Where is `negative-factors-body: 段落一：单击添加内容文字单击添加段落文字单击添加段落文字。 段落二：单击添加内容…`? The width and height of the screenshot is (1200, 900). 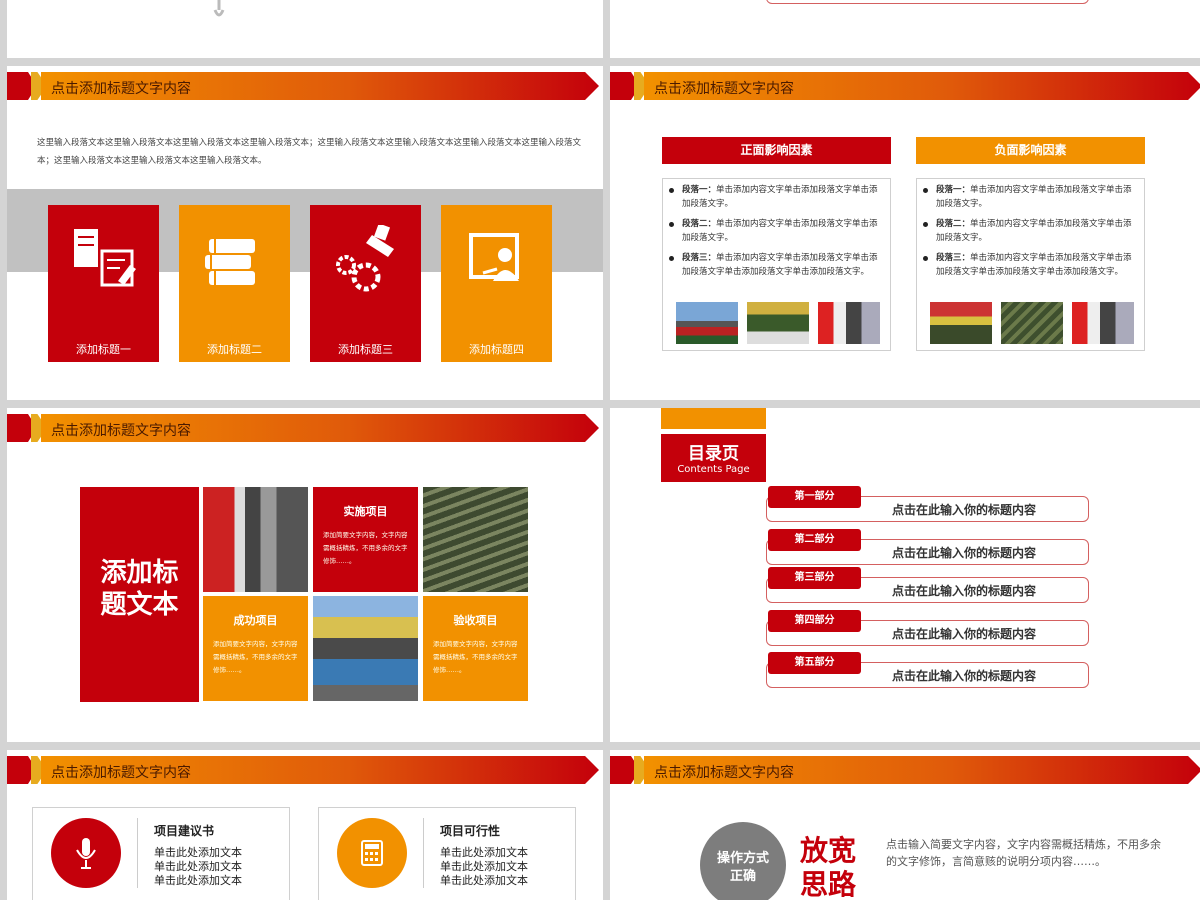 negative-factors-body: 段落一：单击添加内容文字单击添加段落文字单击添加段落文字。 段落二：单击添加内容… is located at coordinates (1030, 264).